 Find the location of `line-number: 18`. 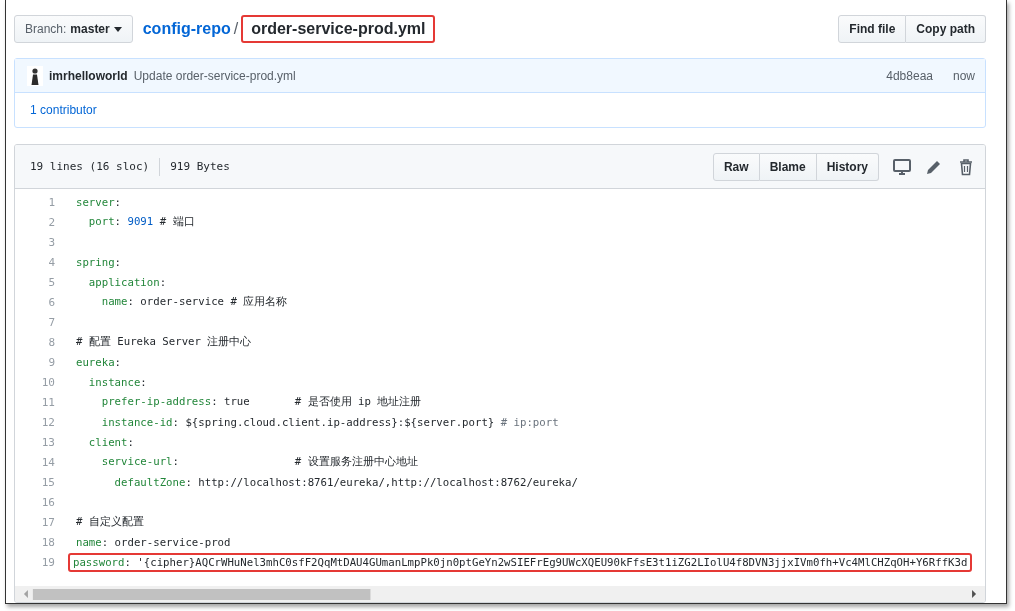

line-number: 18 is located at coordinates (47, 542).